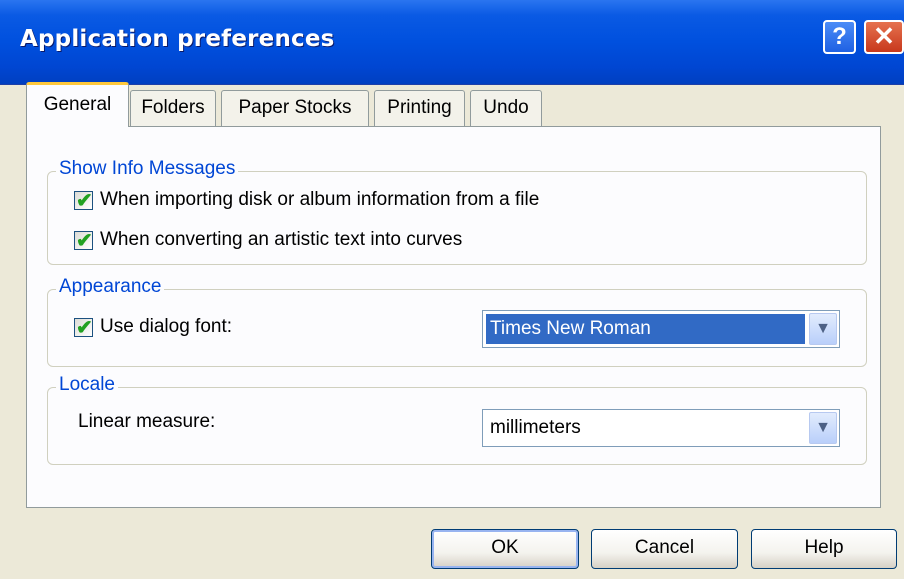  I want to click on linear-measure-select: millimeters ▼, so click(661, 428).